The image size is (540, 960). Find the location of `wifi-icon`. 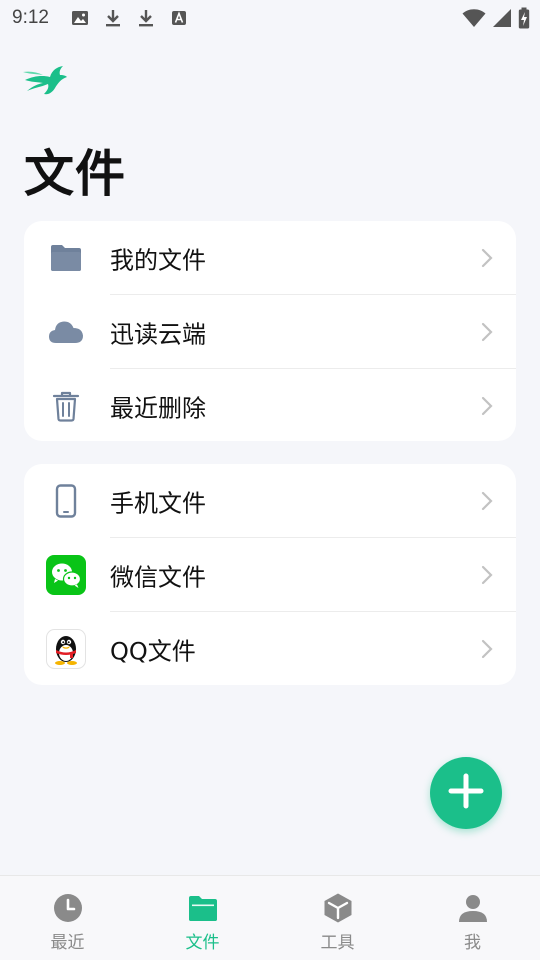

wifi-icon is located at coordinates (474, 20).